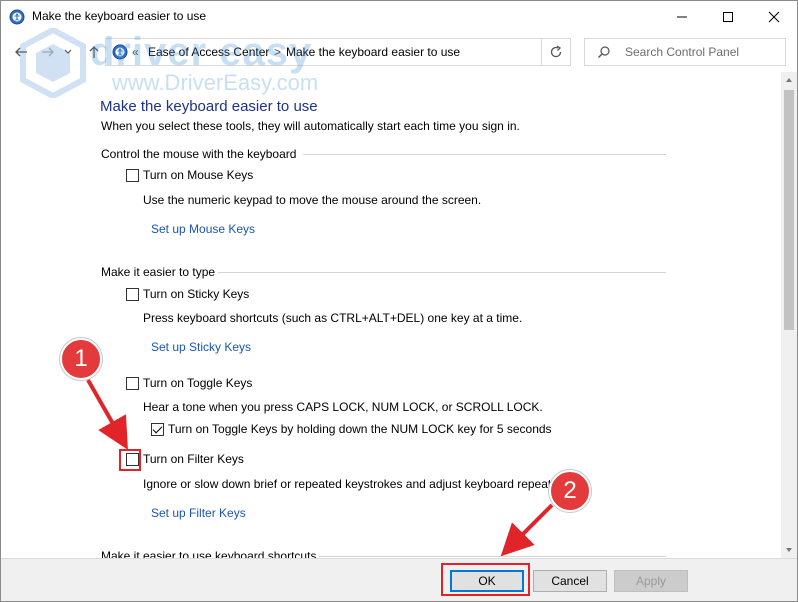 The width and height of the screenshot is (798, 602). Describe the element at coordinates (201, 347) in the screenshot. I see `set-up-sticky-keys-link: Set up Sticky Keys` at that location.